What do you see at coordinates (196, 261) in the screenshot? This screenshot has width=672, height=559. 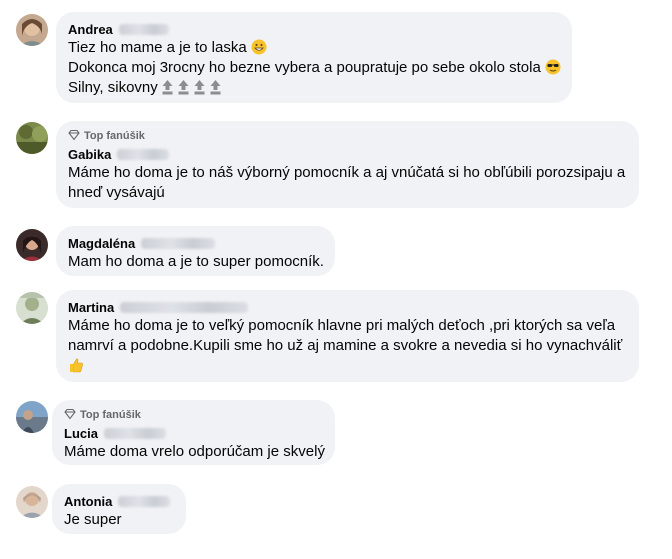 I see `comment-text-line: Mam ho doma a je to super pomocník.` at bounding box center [196, 261].